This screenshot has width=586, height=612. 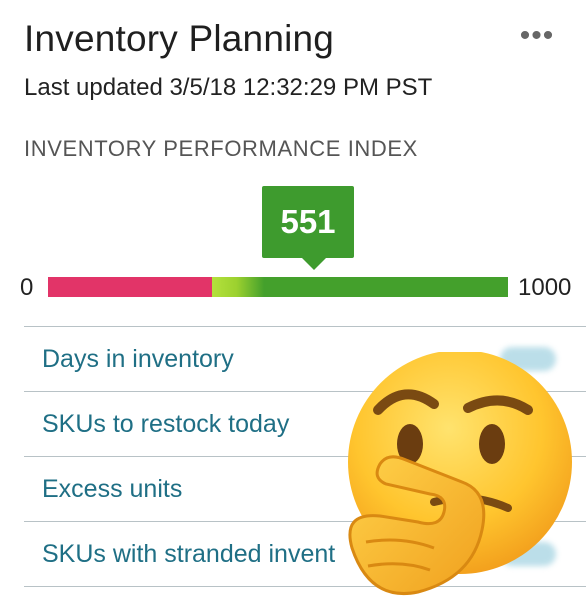 I want to click on card-title: Inventory Planning, so click(x=179, y=38).